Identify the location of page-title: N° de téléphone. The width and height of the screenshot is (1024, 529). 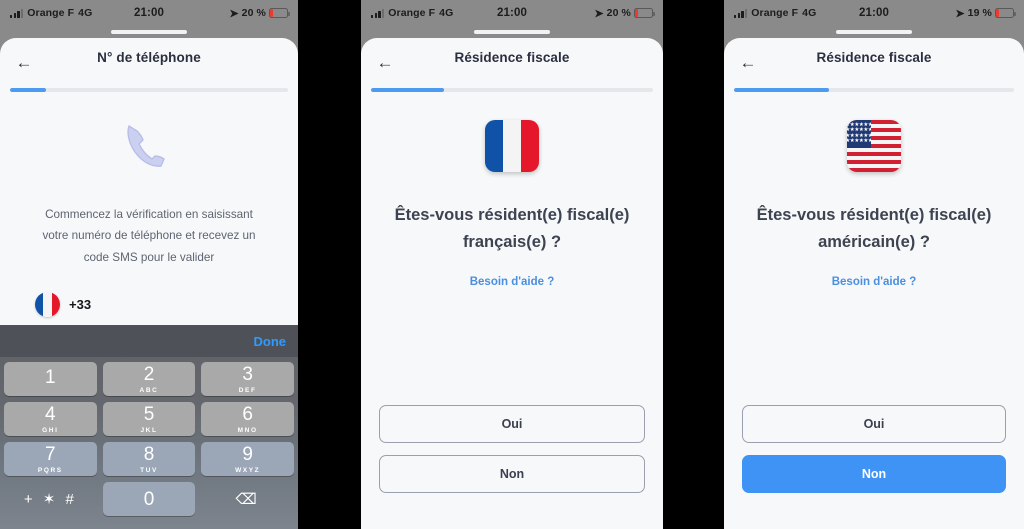
(149, 57).